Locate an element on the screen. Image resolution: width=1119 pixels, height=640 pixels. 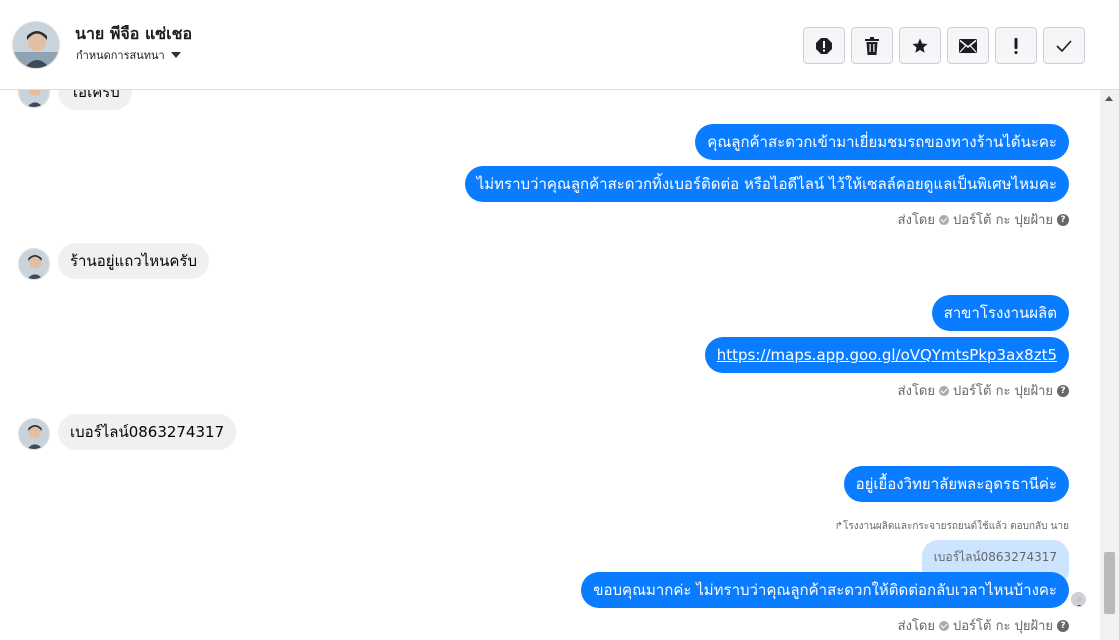
chevron-down-icon is located at coordinates (175, 55).